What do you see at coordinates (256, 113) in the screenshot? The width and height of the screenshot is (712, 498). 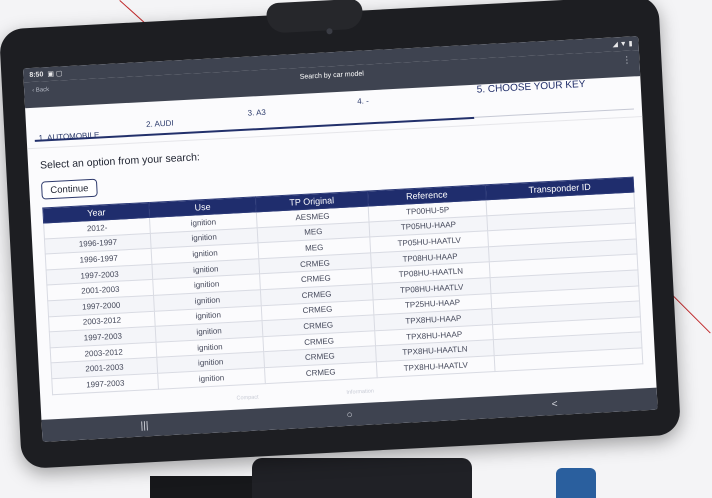 I see `step-a3: 3. A3` at bounding box center [256, 113].